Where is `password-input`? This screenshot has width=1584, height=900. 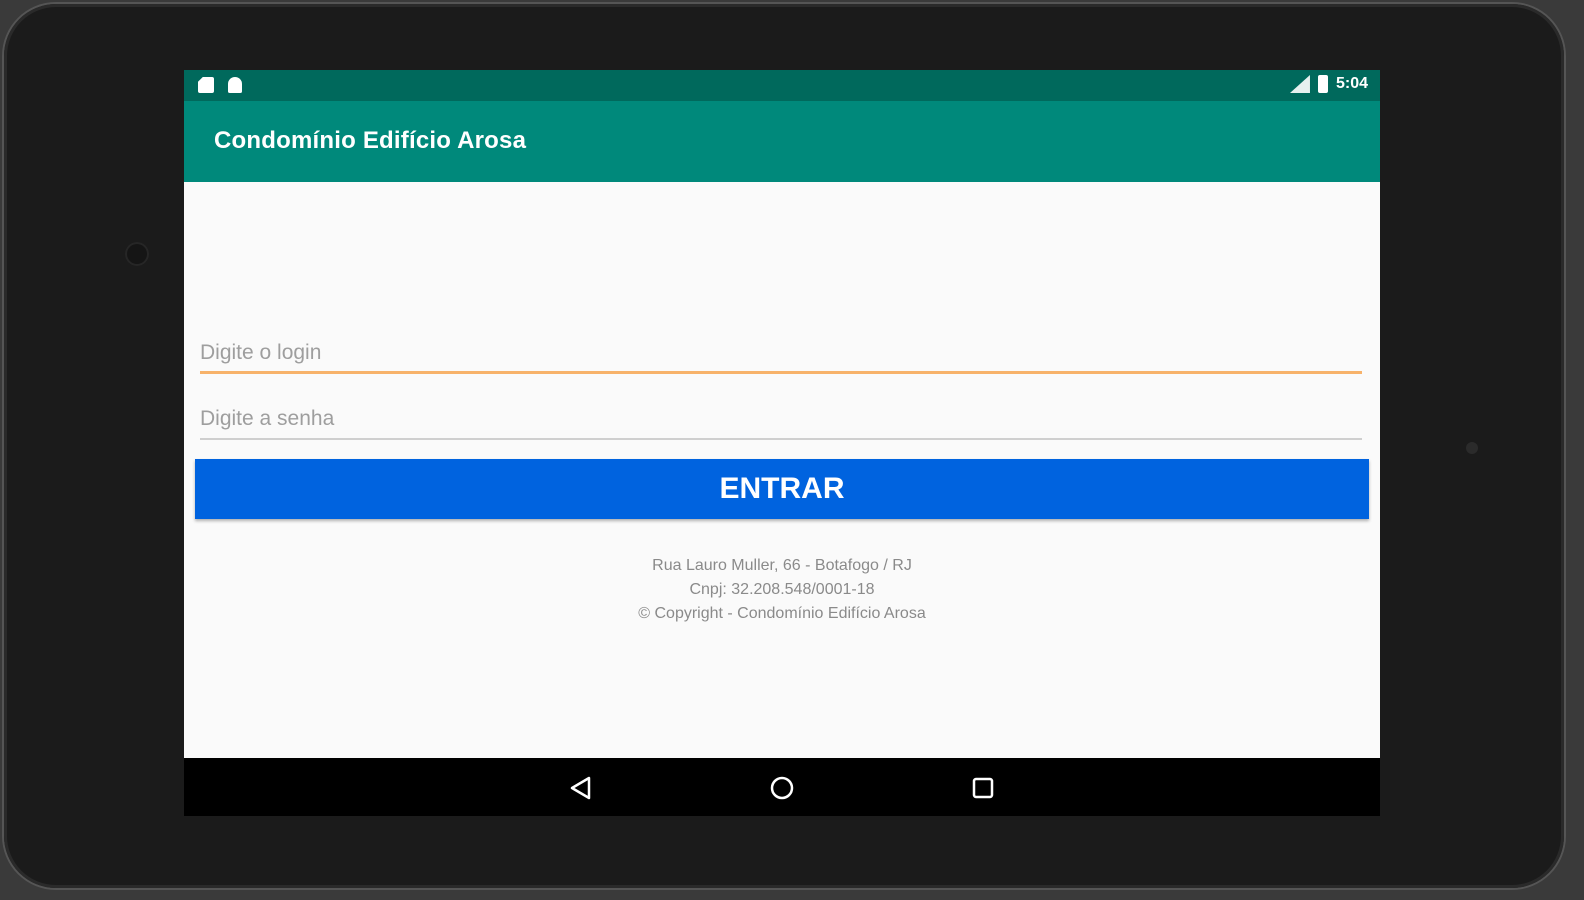
password-input is located at coordinates (781, 419).